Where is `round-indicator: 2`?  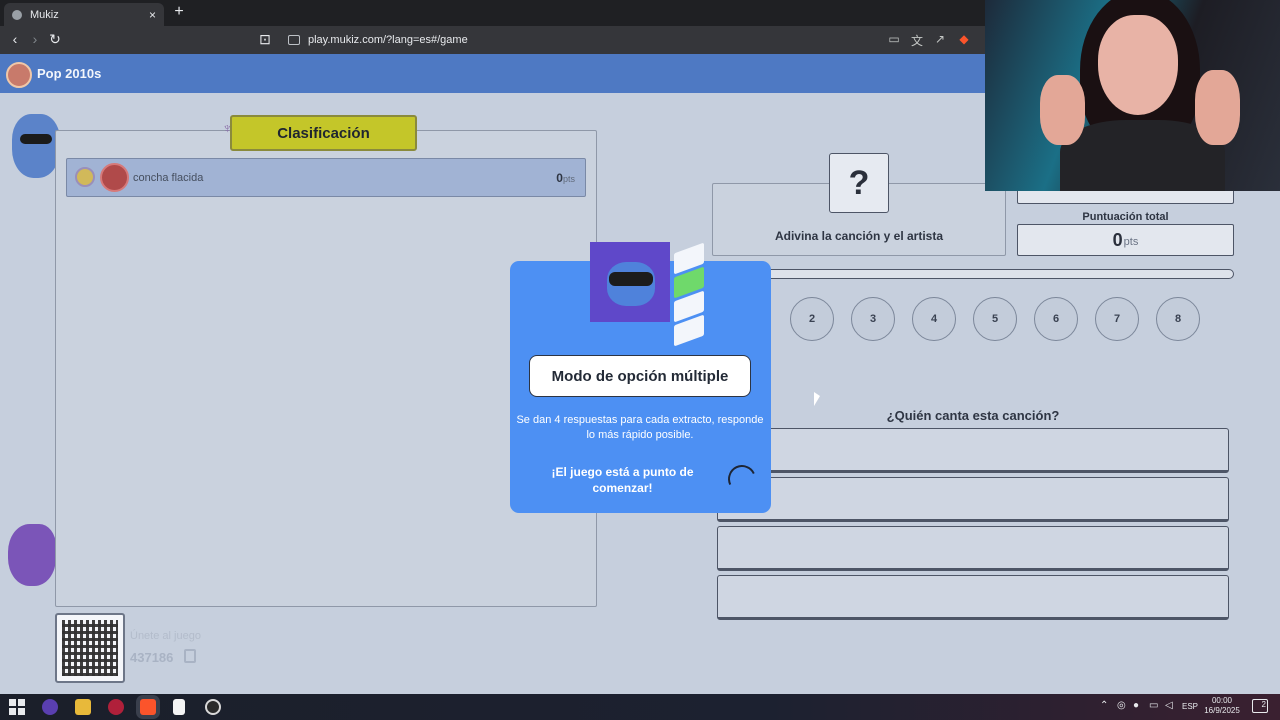 round-indicator: 2 is located at coordinates (812, 319).